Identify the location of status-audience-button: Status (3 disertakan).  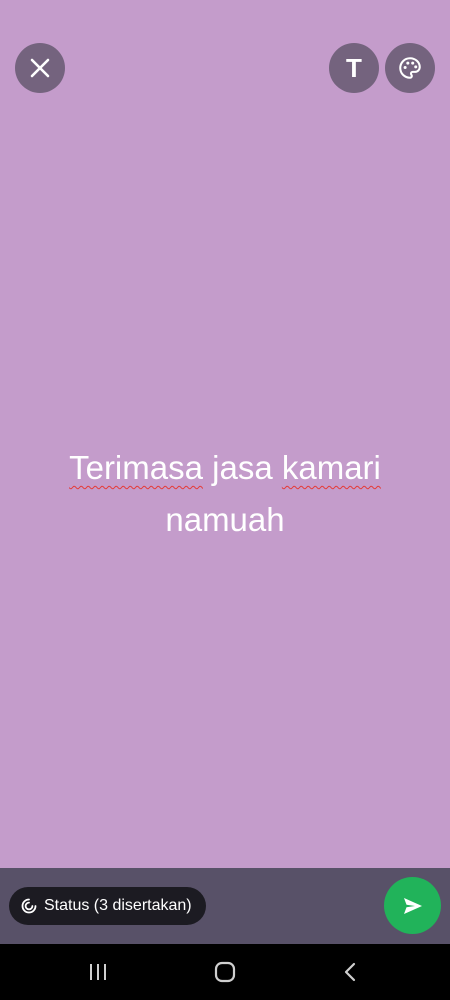
(107, 906).